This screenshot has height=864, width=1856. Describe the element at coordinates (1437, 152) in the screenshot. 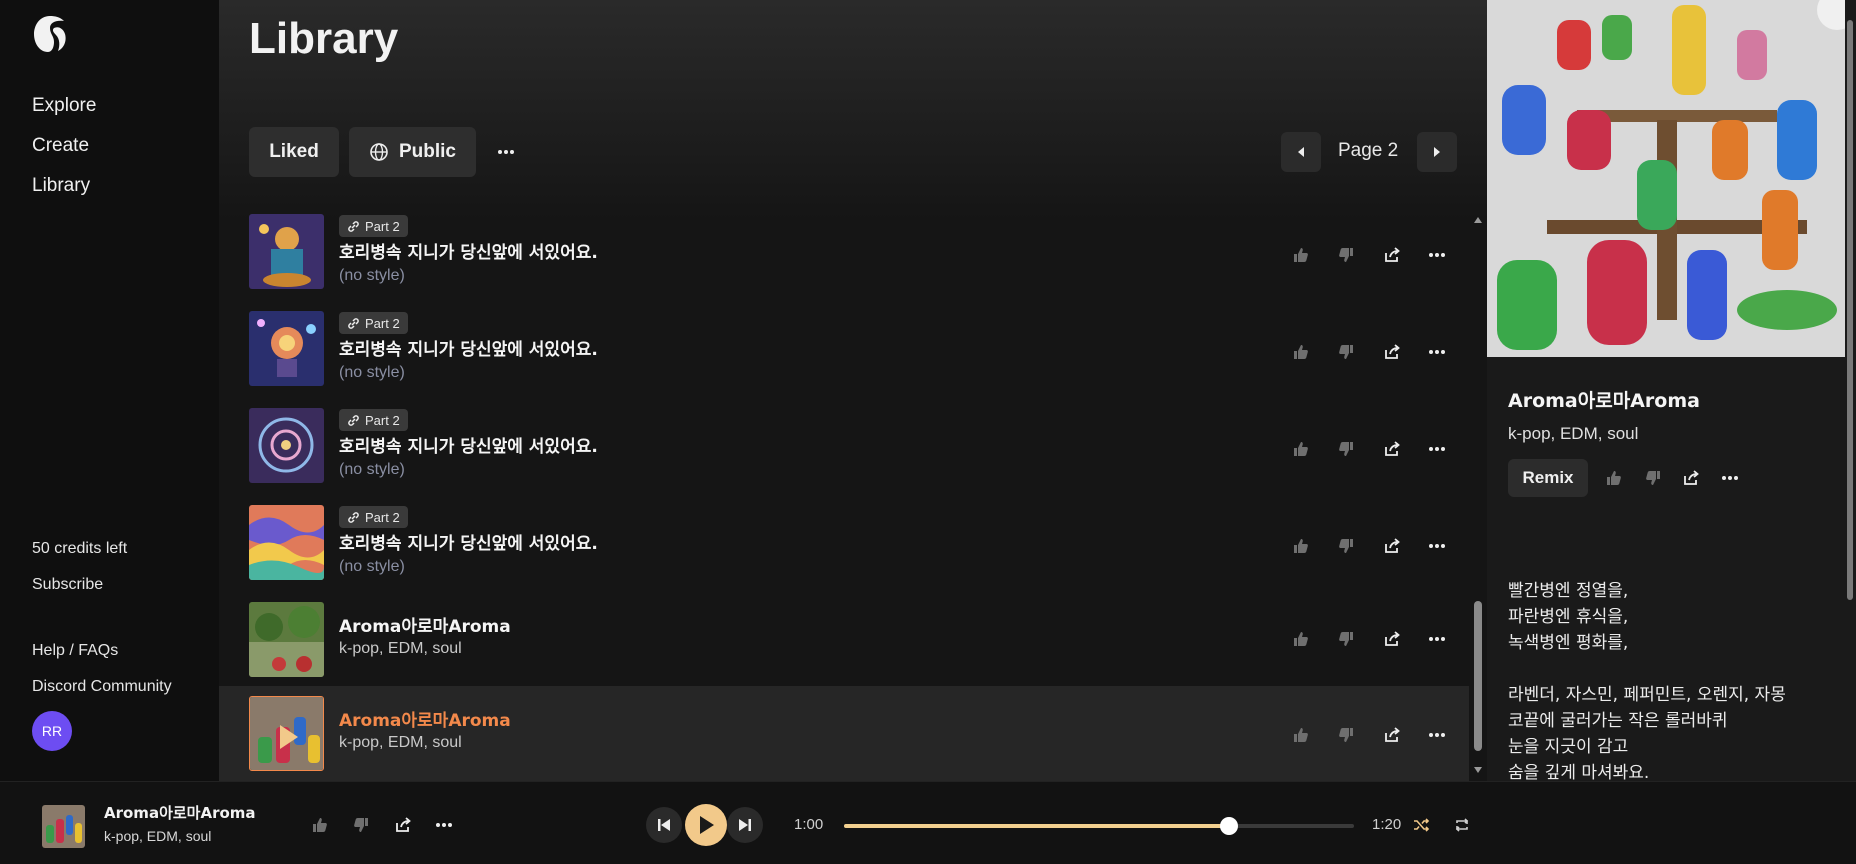

I see `next-page-button` at that location.